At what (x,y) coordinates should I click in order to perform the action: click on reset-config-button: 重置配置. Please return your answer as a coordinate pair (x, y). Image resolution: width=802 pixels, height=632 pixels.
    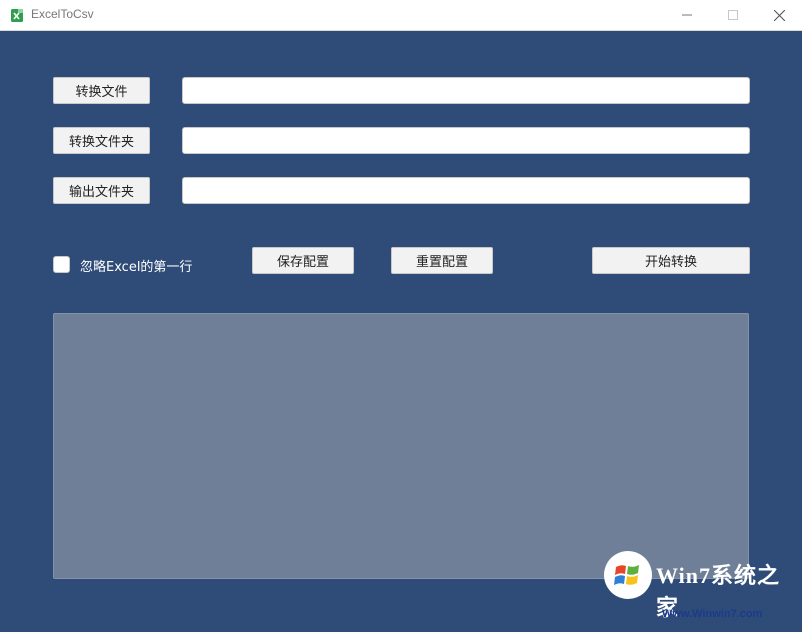
    Looking at the image, I should click on (442, 260).